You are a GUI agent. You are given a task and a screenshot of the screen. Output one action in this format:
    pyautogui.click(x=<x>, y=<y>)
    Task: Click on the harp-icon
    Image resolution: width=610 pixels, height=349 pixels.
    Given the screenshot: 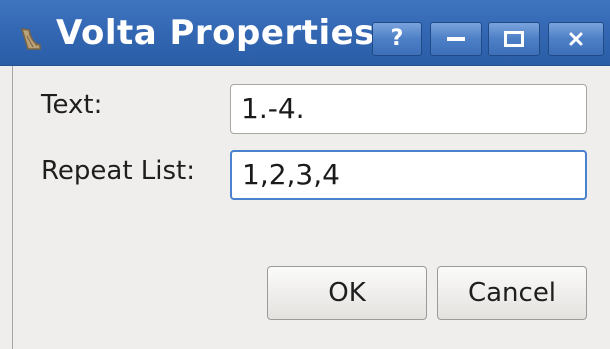 What is the action you would take?
    pyautogui.click(x=31, y=39)
    